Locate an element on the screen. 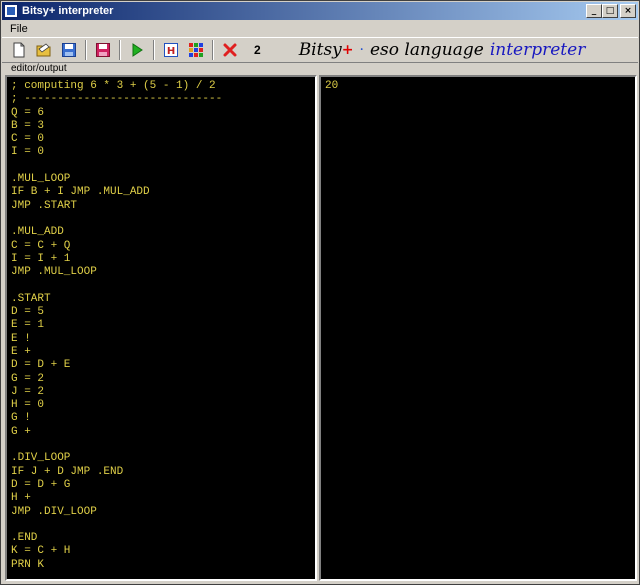 The width and height of the screenshot is (640, 585). new-file-icon is located at coordinates (19, 50).